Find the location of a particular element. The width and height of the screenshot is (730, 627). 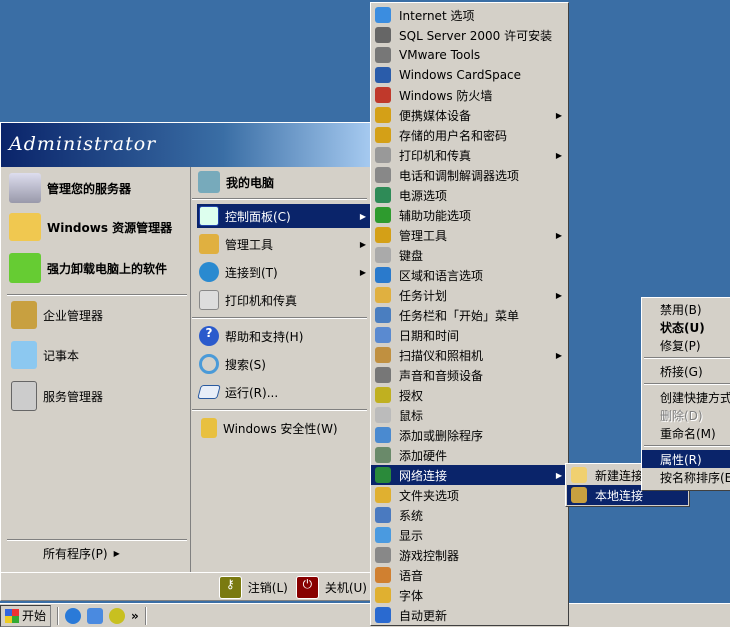

control-panel-item: 电源选项 is located at coordinates (469, 195).